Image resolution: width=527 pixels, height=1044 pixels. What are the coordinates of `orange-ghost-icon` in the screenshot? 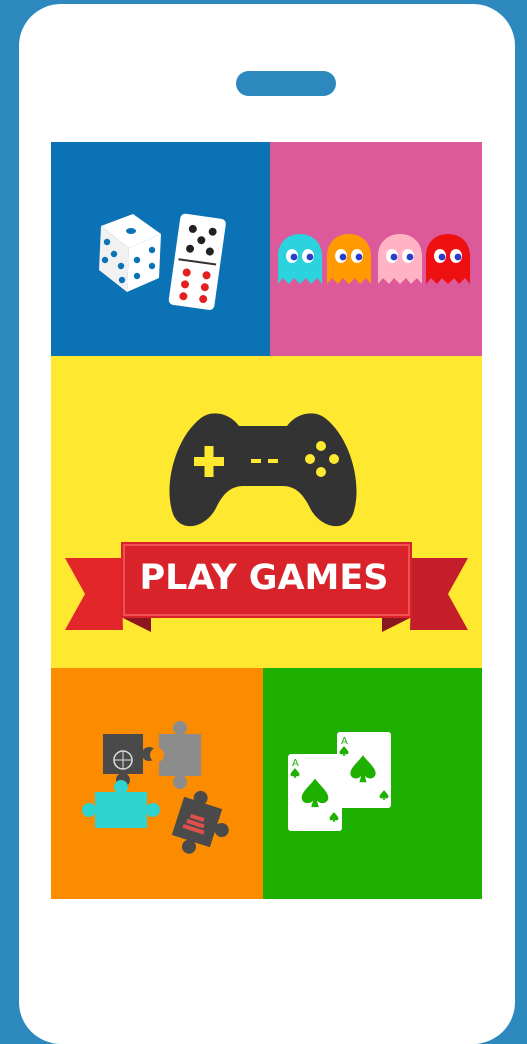 It's located at (349, 259).